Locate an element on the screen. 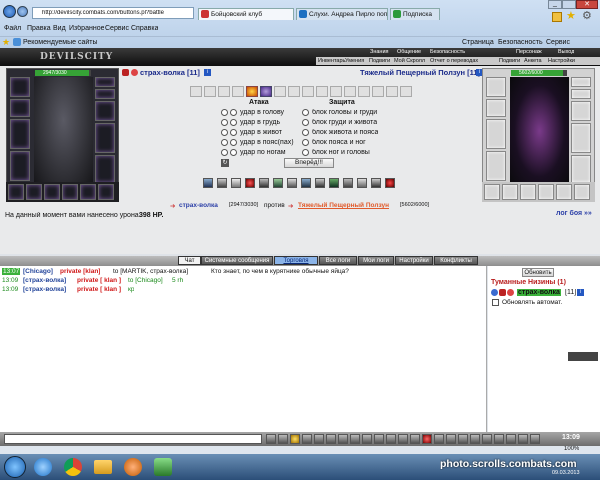 This screenshot has height=480, width=600. armor-slot is located at coordinates (20, 166).